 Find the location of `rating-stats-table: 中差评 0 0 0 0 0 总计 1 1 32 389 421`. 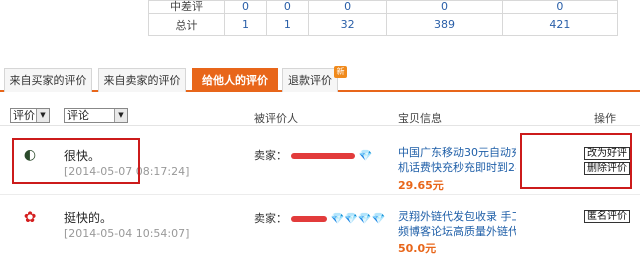

rating-stats-table: 中差评 0 0 0 0 0 总计 1 1 32 389 421 is located at coordinates (383, 18).